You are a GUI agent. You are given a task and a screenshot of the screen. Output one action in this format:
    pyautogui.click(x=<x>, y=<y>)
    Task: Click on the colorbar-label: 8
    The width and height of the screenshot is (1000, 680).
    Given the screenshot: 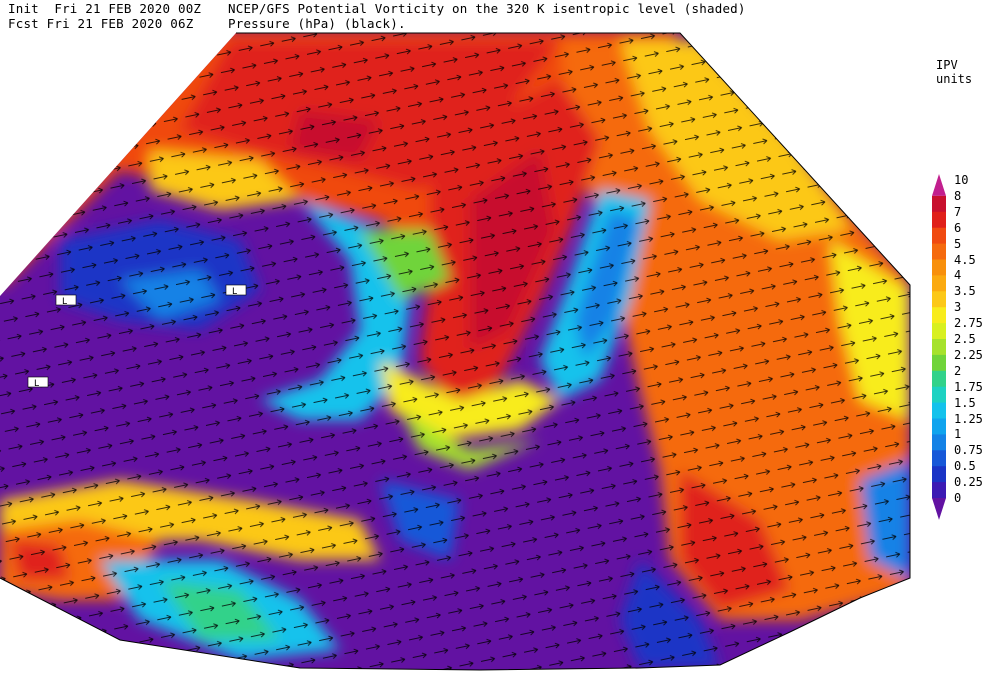 What is the action you would take?
    pyautogui.click(x=958, y=195)
    